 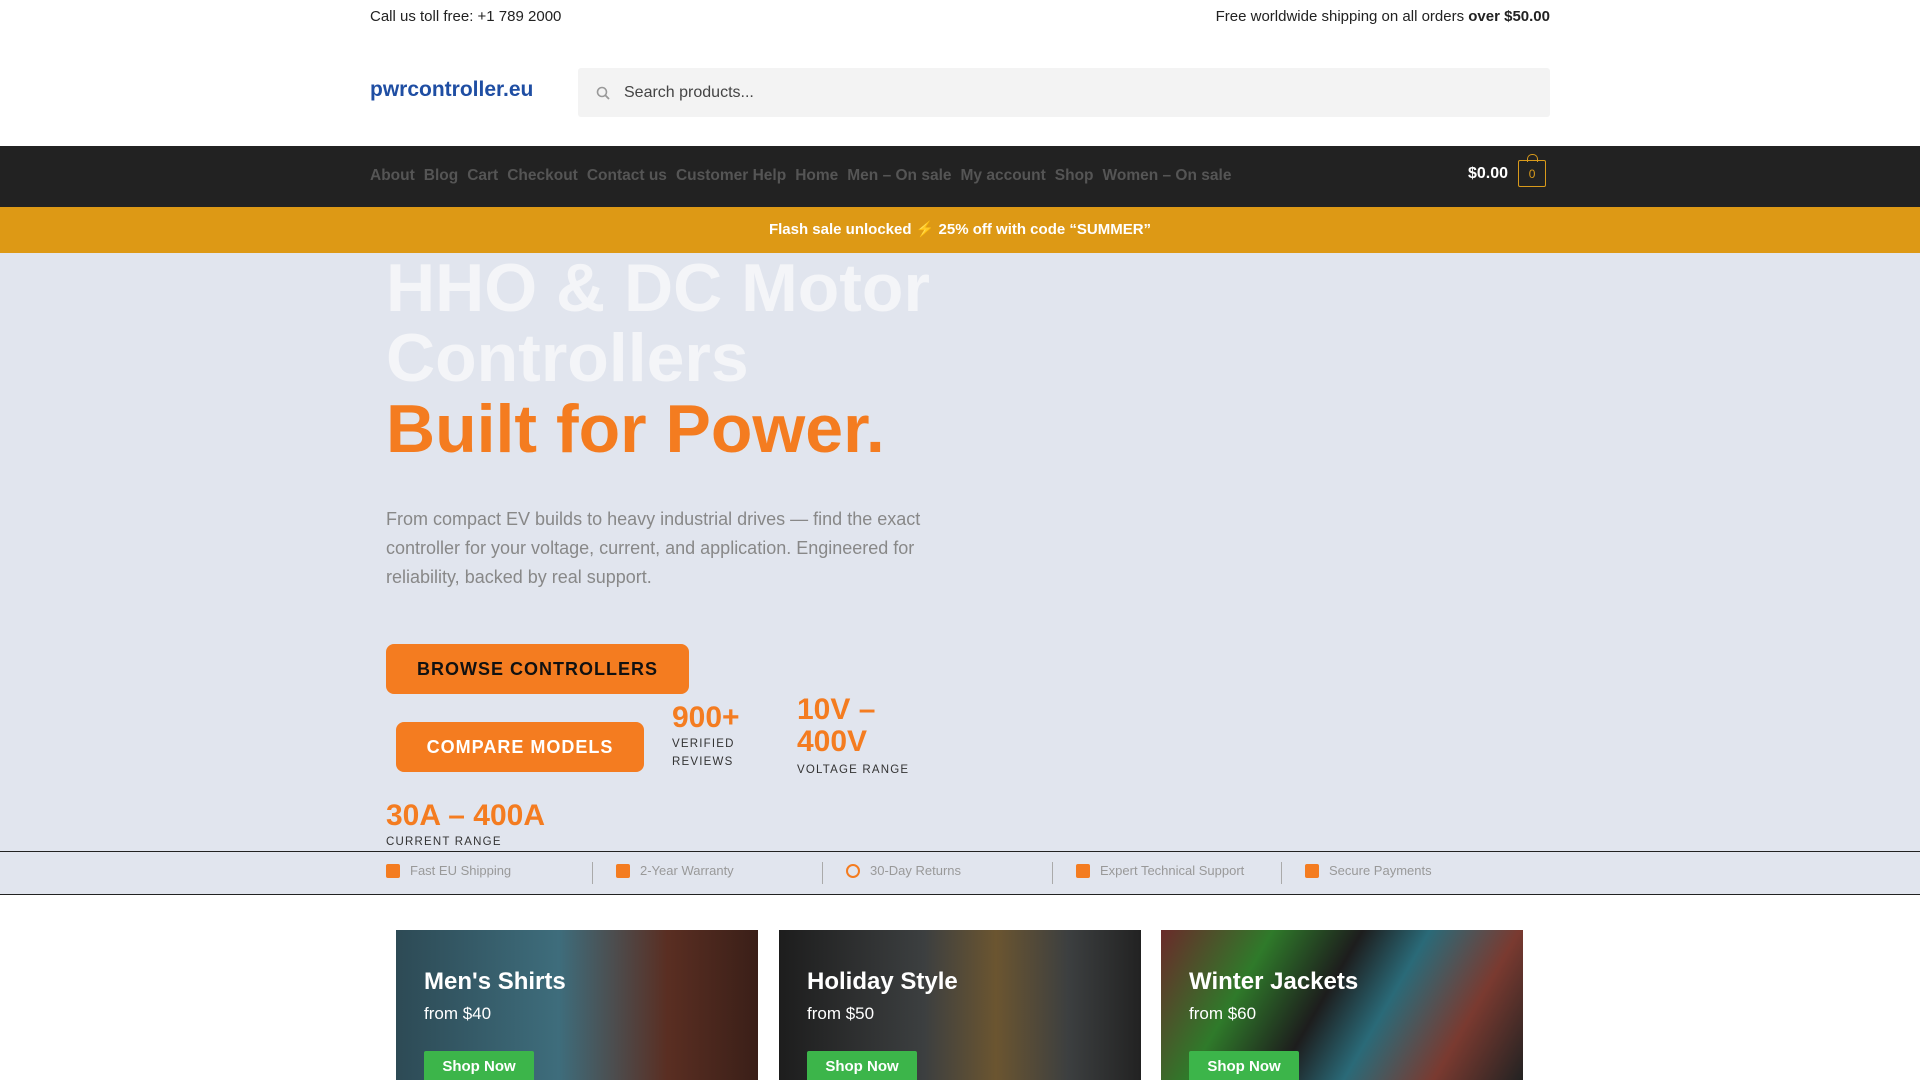 I want to click on feature-label: Fast EU Shipping, so click(x=461, y=870).